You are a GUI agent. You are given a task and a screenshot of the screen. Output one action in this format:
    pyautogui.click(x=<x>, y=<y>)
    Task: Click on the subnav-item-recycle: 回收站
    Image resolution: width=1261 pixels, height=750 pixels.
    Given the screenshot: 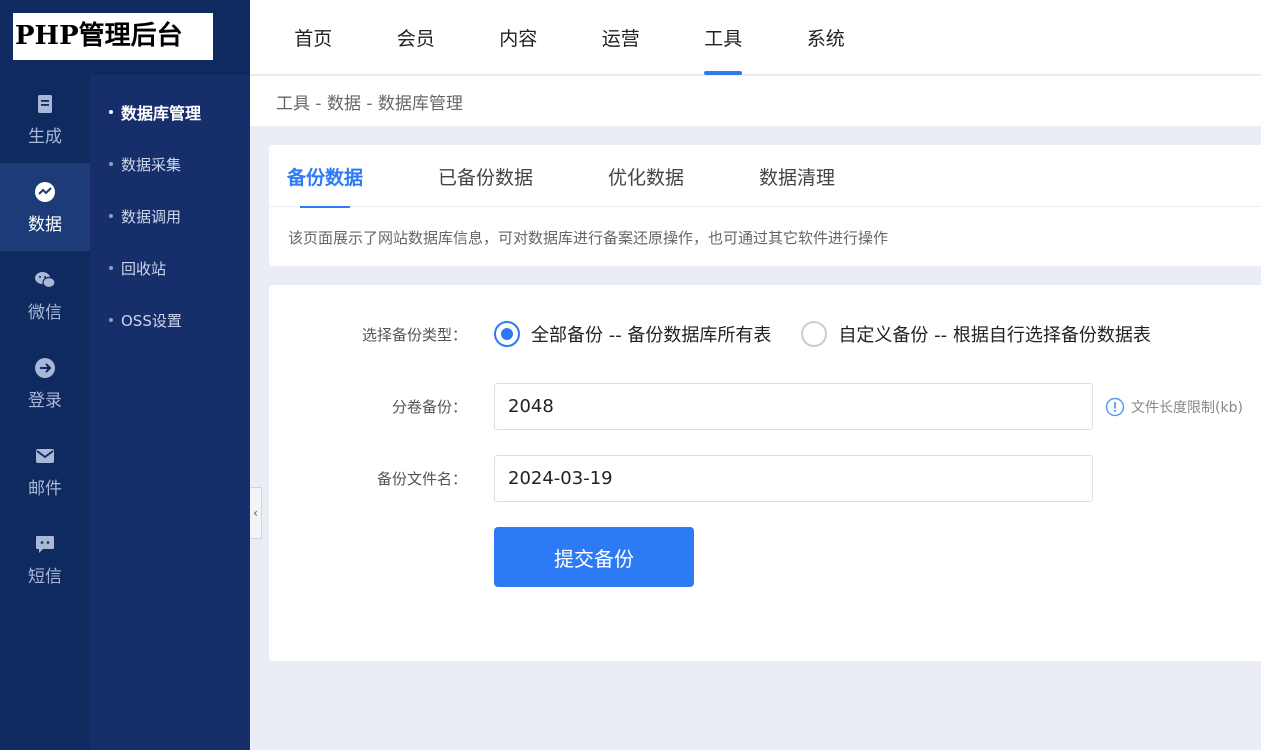 What is the action you would take?
    pyautogui.click(x=170, y=268)
    